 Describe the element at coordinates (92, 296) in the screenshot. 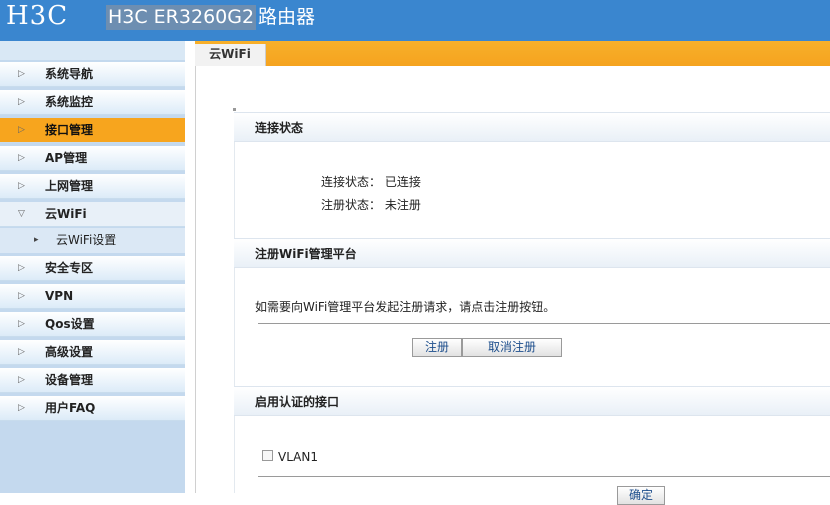

I see `sidebar-item-vpn: ▷ VPN` at that location.